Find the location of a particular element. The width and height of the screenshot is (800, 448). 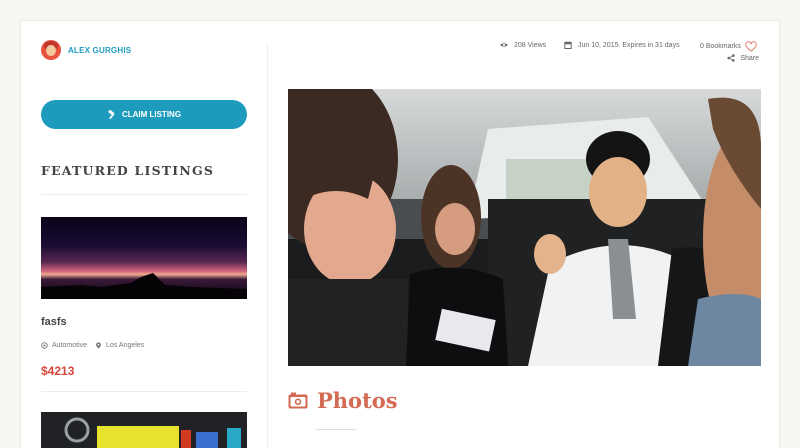

author-link: ALEX GURGHIS is located at coordinates (86, 50).